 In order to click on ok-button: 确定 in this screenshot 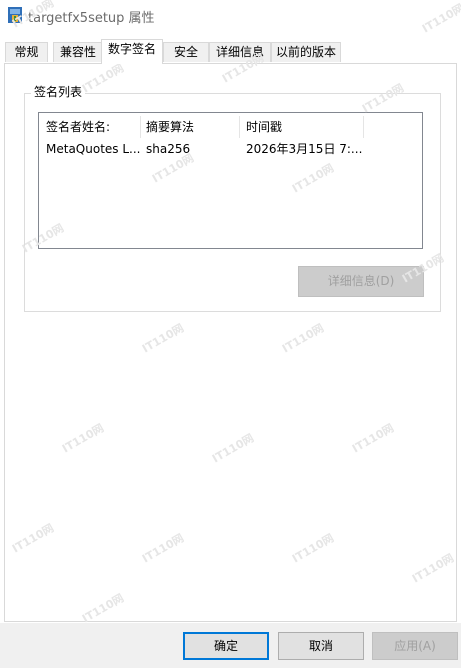, I will do `click(226, 646)`.